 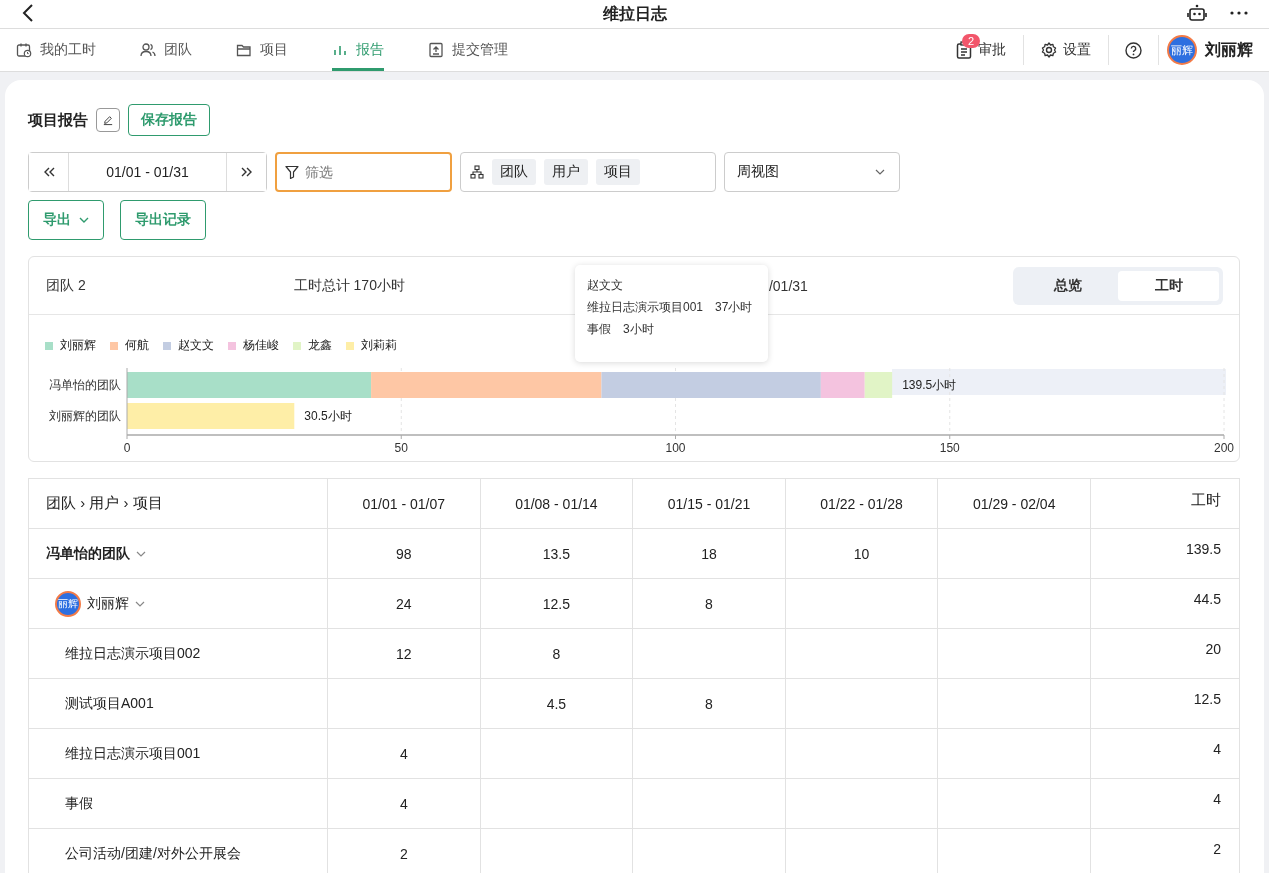 What do you see at coordinates (1168, 285) in the screenshot?
I see `toggle-option: 工时` at bounding box center [1168, 285].